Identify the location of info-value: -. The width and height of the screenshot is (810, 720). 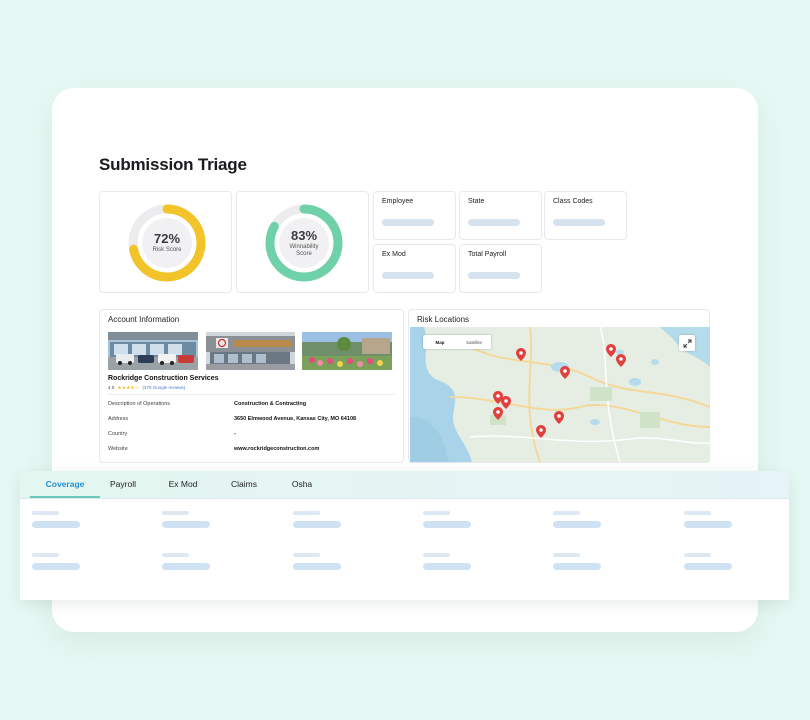
(235, 434).